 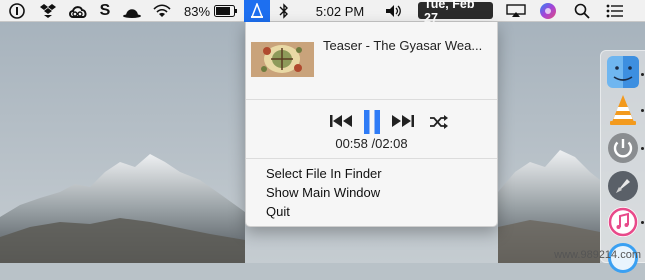 What do you see at coordinates (226, 11) in the screenshot?
I see `battery-icon` at bounding box center [226, 11].